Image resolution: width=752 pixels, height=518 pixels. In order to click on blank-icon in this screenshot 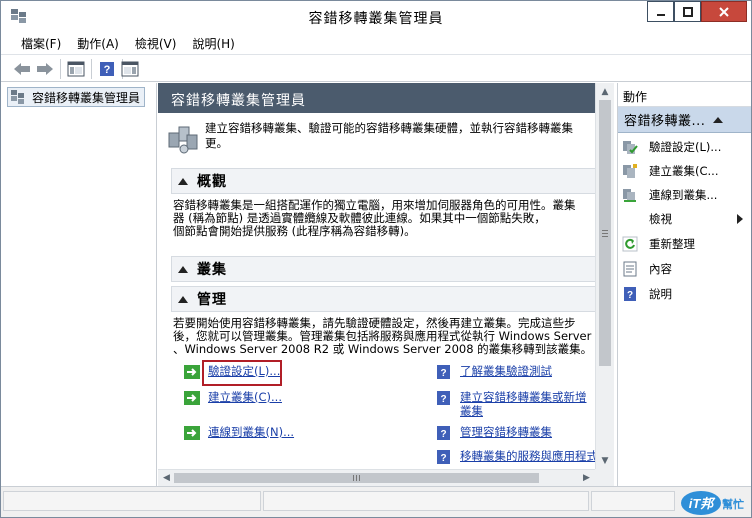, I will do `click(630, 219)`.